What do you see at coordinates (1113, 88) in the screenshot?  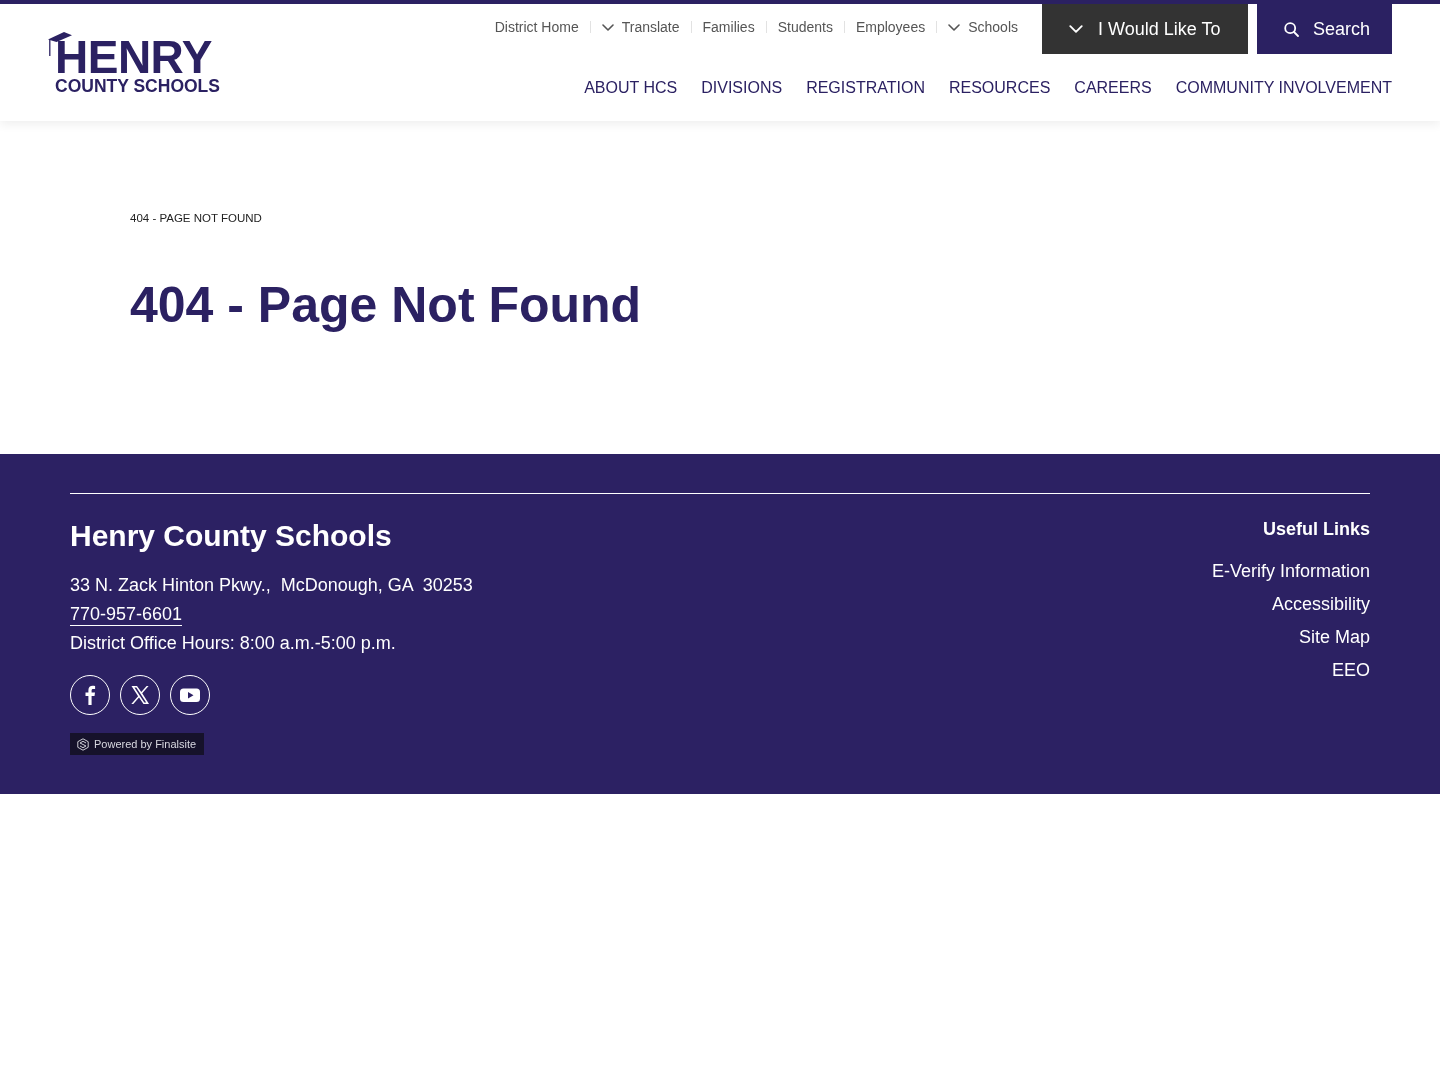 I see `nav-link: CAREERS` at bounding box center [1113, 88].